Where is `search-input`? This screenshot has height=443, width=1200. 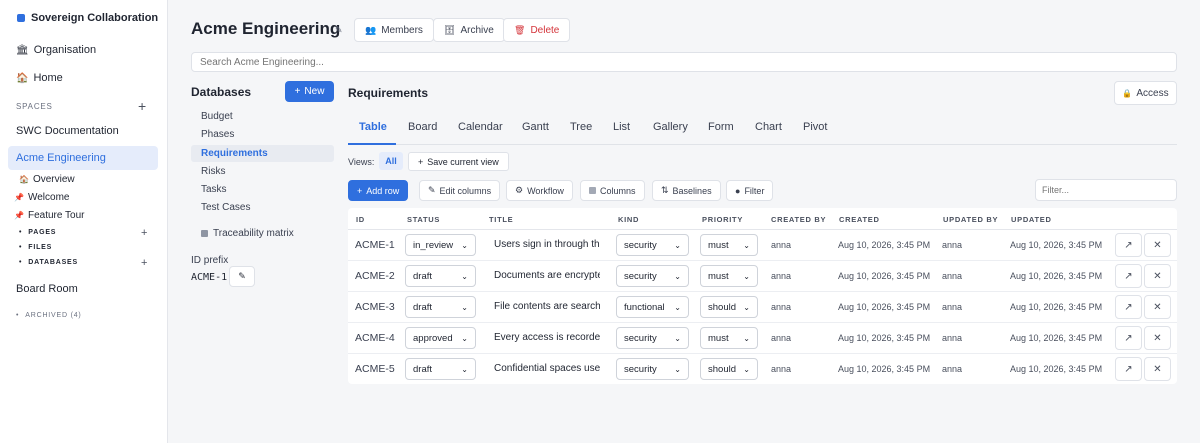 search-input is located at coordinates (684, 62).